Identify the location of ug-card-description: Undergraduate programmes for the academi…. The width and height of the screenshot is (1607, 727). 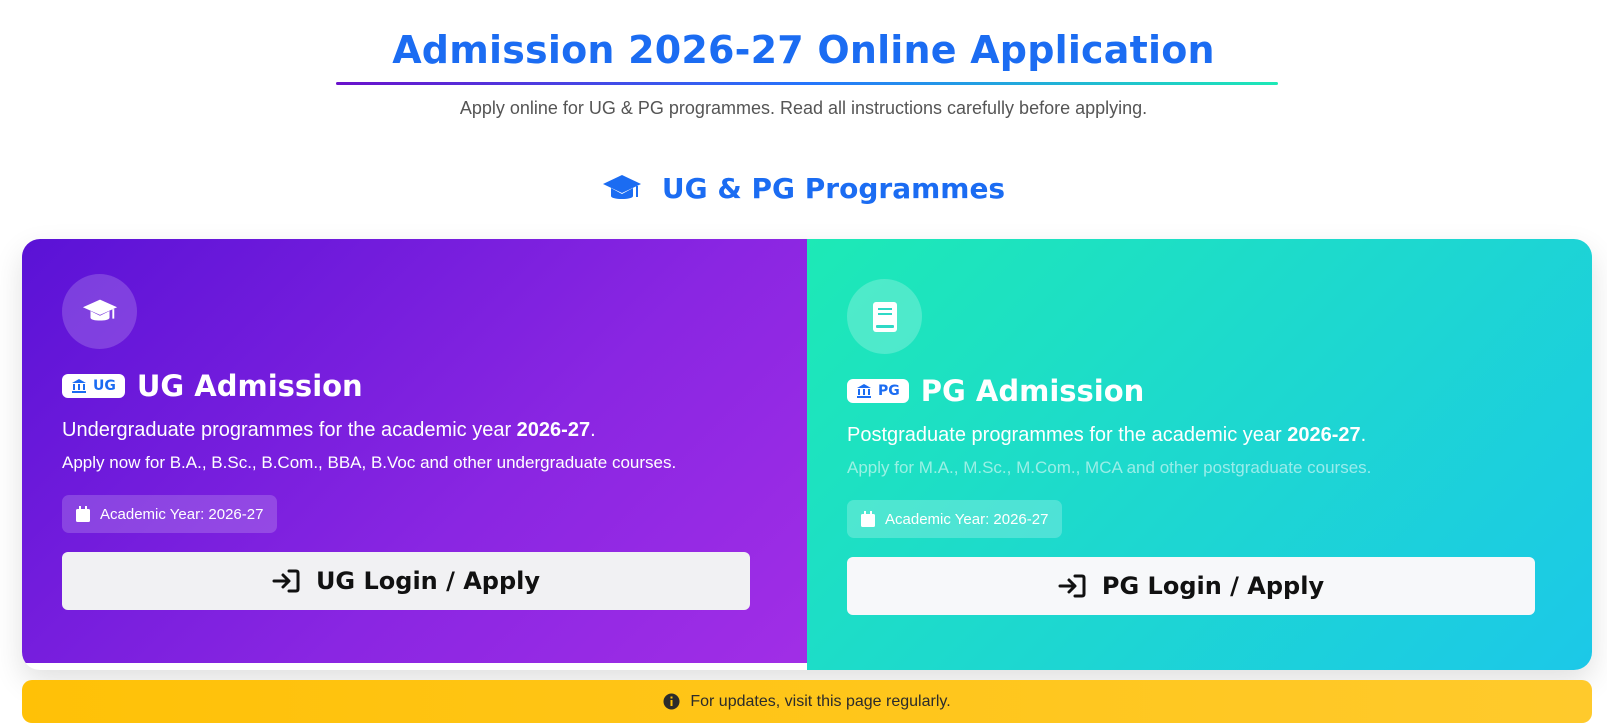
(329, 430).